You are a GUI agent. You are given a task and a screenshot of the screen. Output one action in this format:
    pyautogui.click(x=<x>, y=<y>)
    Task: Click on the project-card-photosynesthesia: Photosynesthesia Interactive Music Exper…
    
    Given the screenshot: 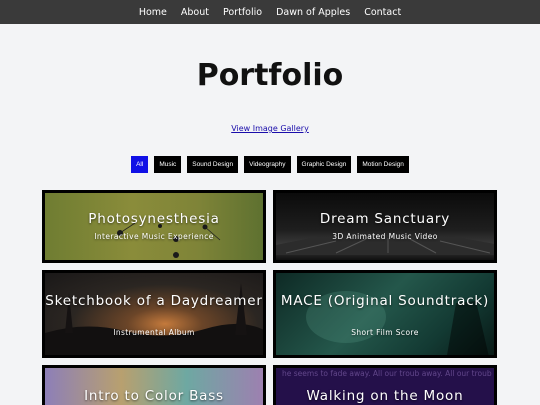 What is the action you would take?
    pyautogui.click(x=154, y=226)
    